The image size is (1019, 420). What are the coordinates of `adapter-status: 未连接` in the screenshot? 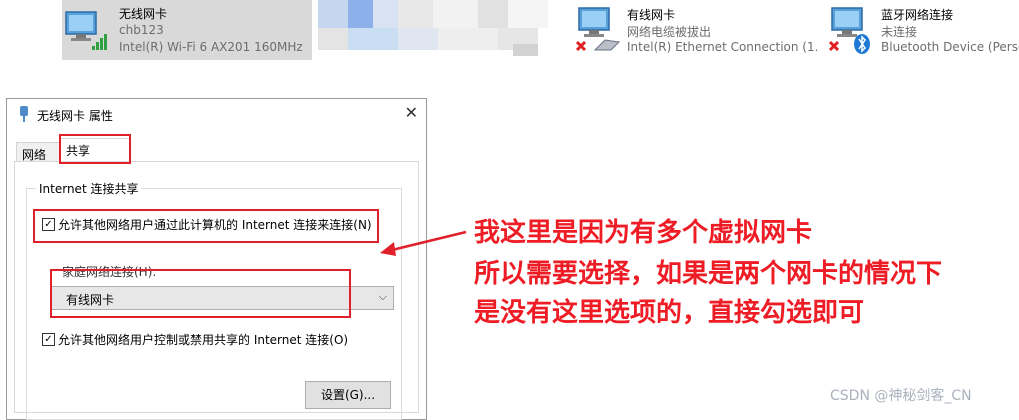 It's located at (899, 32).